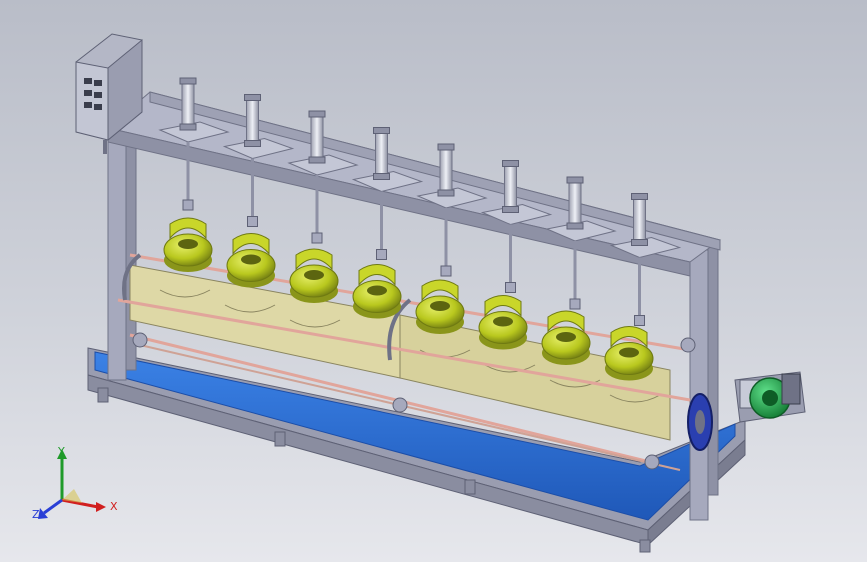 This screenshot has height=562, width=867. Describe the element at coordinates (36, 514) in the screenshot. I see `z-axis-label: Z` at that location.